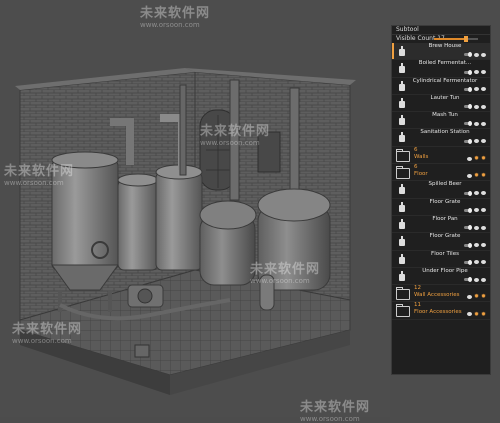 The image size is (500, 423). What do you see at coordinates (445, 218) in the screenshot?
I see `subtool-label: Floor Pan` at bounding box center [445, 218].